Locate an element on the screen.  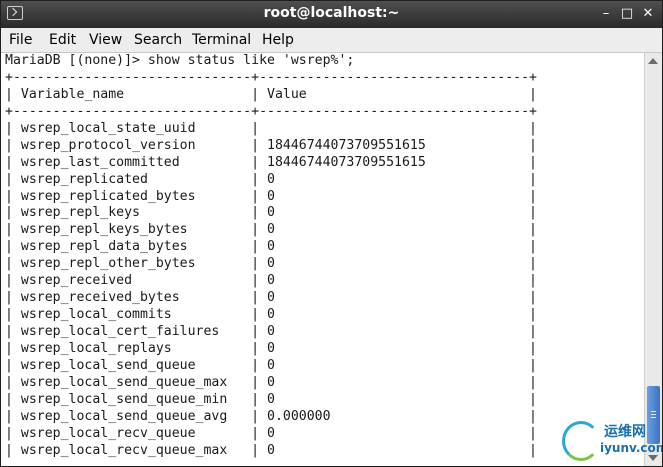
menu-bar: File Edit View Search Terminal Help is located at coordinates (331, 40).